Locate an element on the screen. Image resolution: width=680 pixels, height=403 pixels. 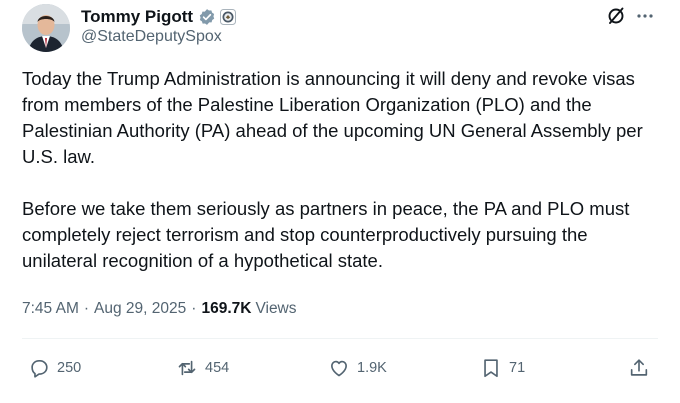
more-icon is located at coordinates (645, 16).